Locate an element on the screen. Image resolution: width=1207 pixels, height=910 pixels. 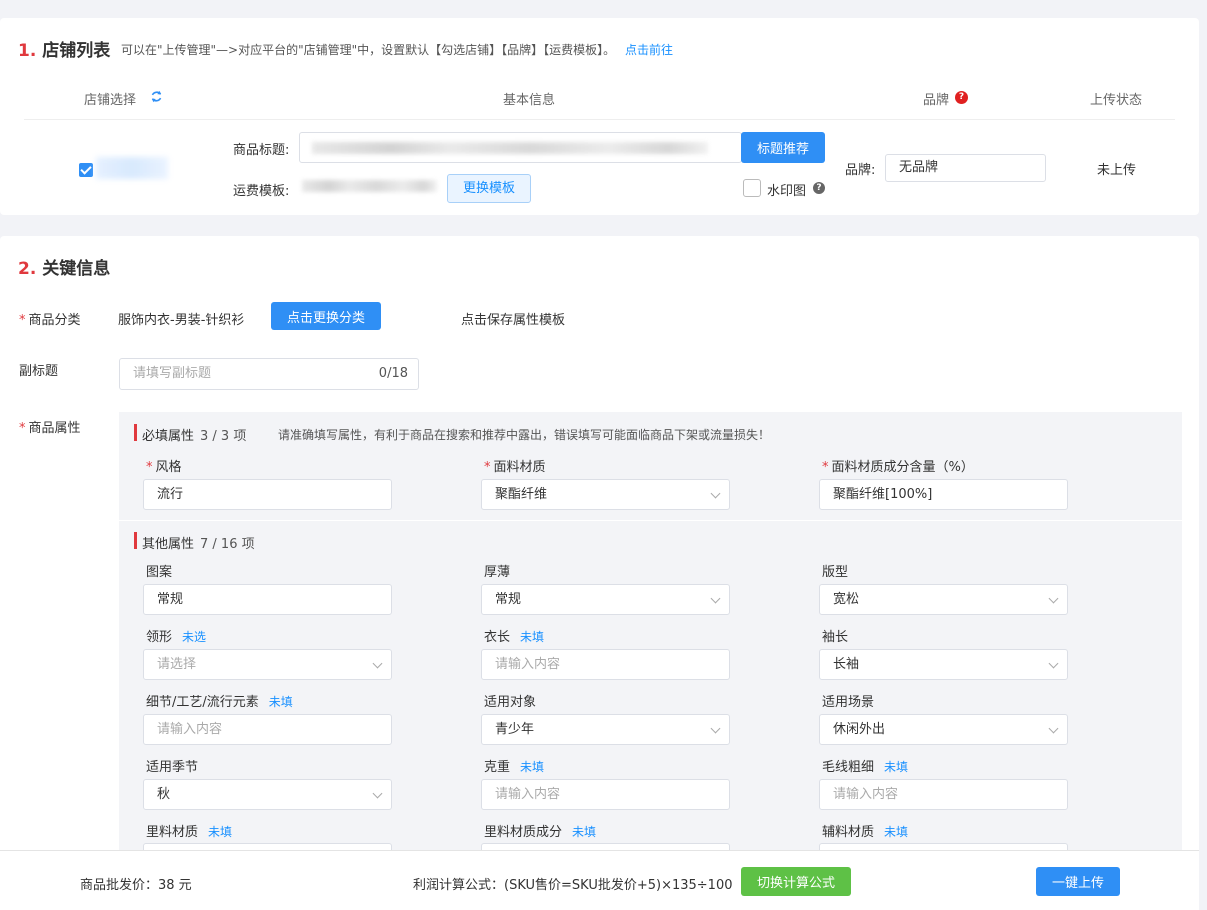
category-value: 服饰内衣-男装-针织衫 is located at coordinates (181, 320).